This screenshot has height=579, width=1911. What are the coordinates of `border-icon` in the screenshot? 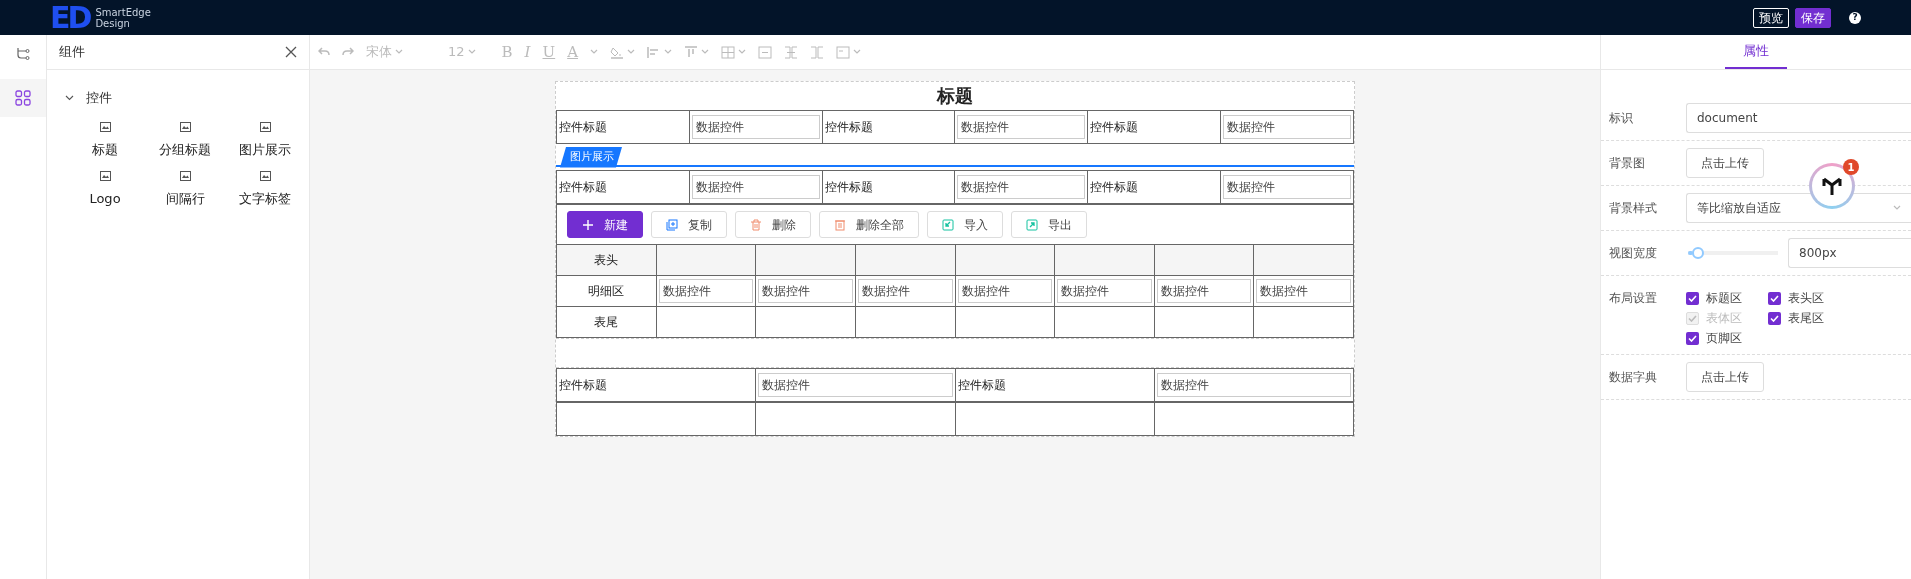 It's located at (728, 52).